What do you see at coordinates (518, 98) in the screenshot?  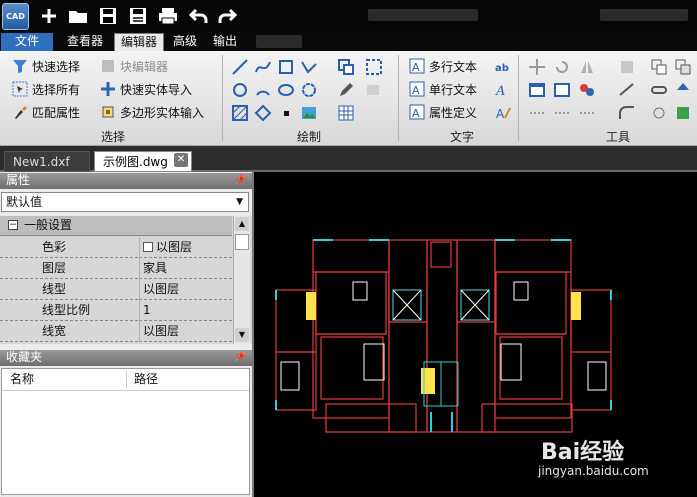 I see `ribbon-separator` at bounding box center [518, 98].